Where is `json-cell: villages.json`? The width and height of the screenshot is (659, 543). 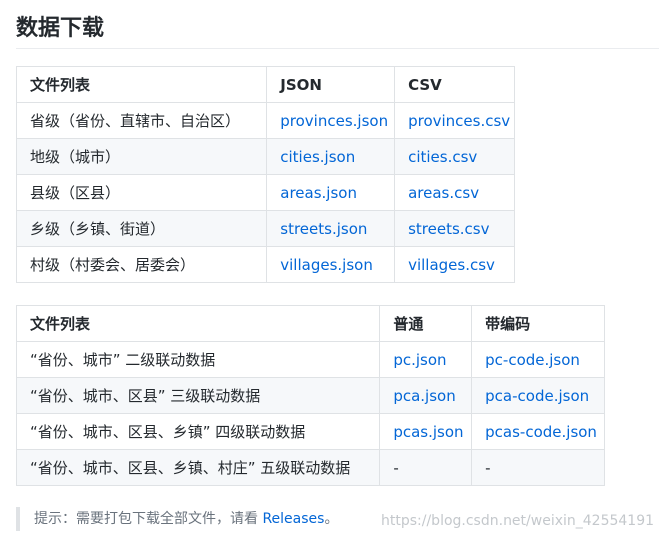
json-cell: villages.json is located at coordinates (331, 264).